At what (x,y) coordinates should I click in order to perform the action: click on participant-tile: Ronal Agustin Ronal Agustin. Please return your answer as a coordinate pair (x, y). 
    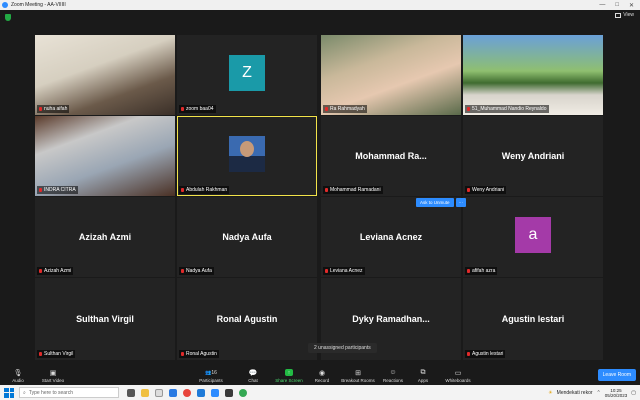
    Looking at the image, I should click on (247, 319).